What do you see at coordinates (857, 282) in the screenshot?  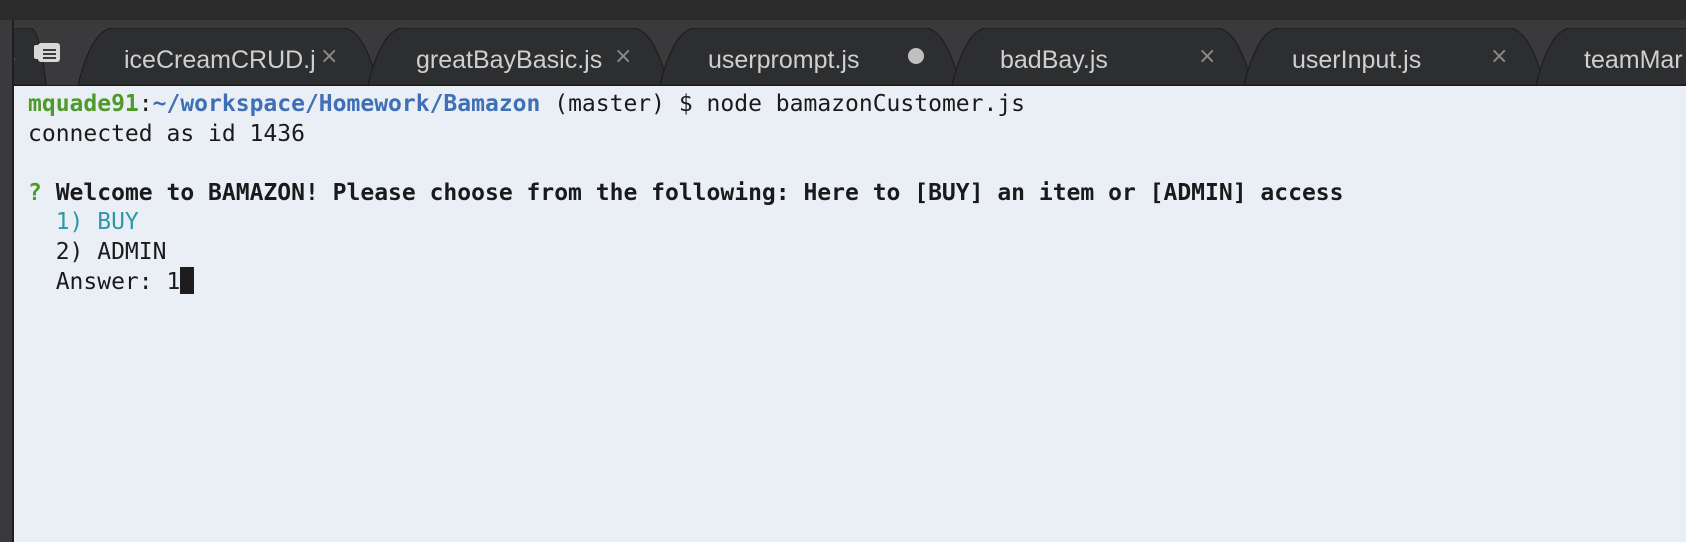 I see `answer-line: Answer: 1` at bounding box center [857, 282].